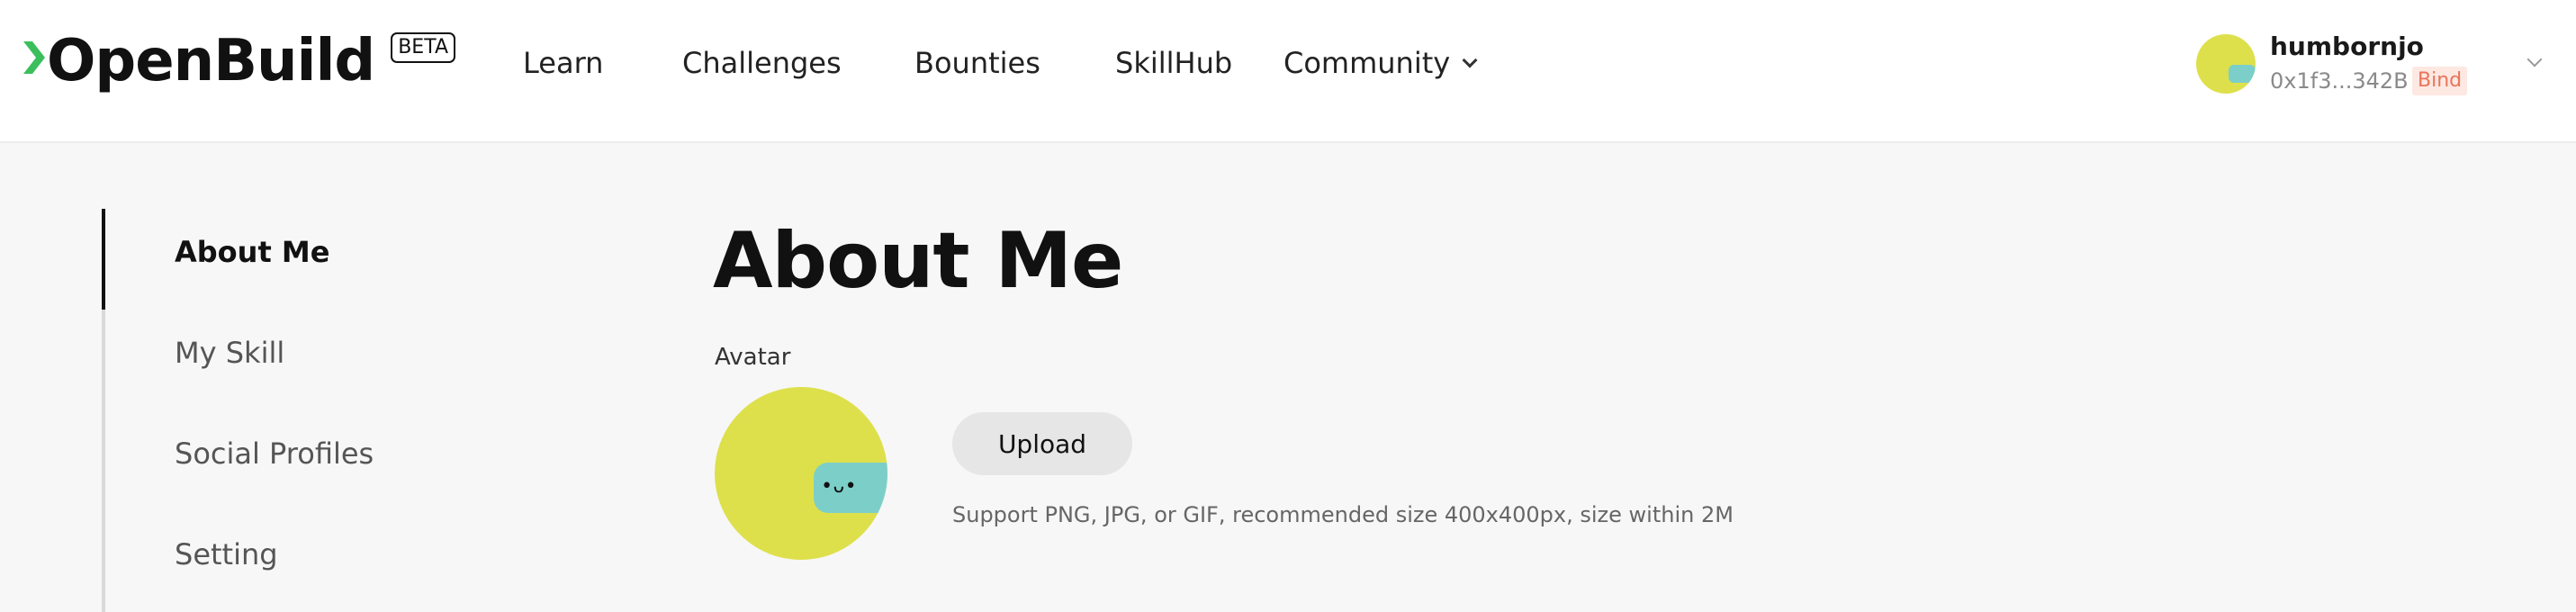  What do you see at coordinates (423, 47) in the screenshot?
I see `beta-badge: BETA` at bounding box center [423, 47].